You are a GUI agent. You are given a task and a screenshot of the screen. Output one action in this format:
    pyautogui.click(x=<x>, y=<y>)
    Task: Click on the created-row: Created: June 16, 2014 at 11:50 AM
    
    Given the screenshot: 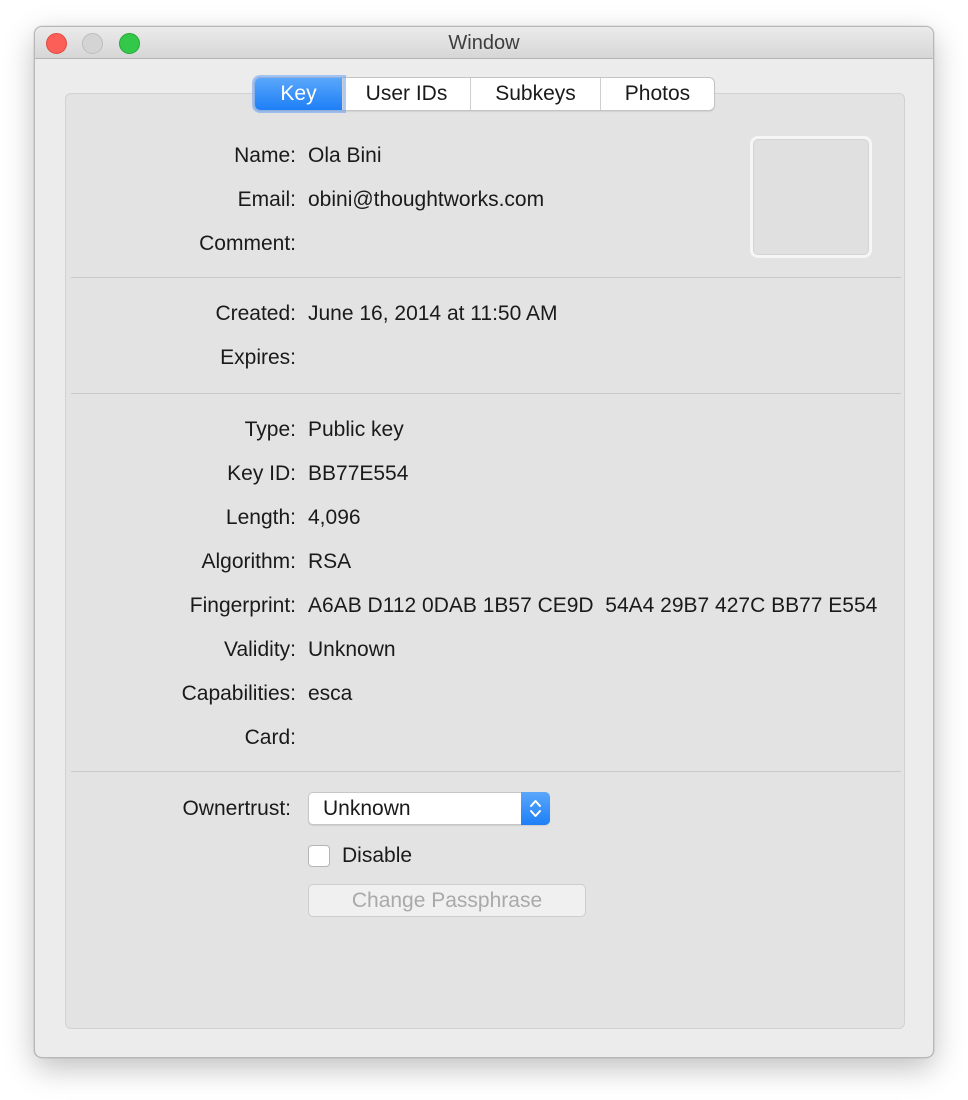 What is the action you would take?
    pyautogui.click(x=481, y=314)
    